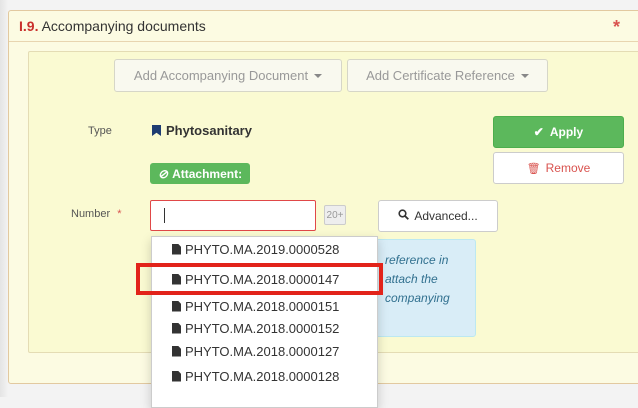 The height and width of the screenshot is (408, 638). What do you see at coordinates (209, 130) in the screenshot?
I see `type-value-text: Phytosanitary` at bounding box center [209, 130].